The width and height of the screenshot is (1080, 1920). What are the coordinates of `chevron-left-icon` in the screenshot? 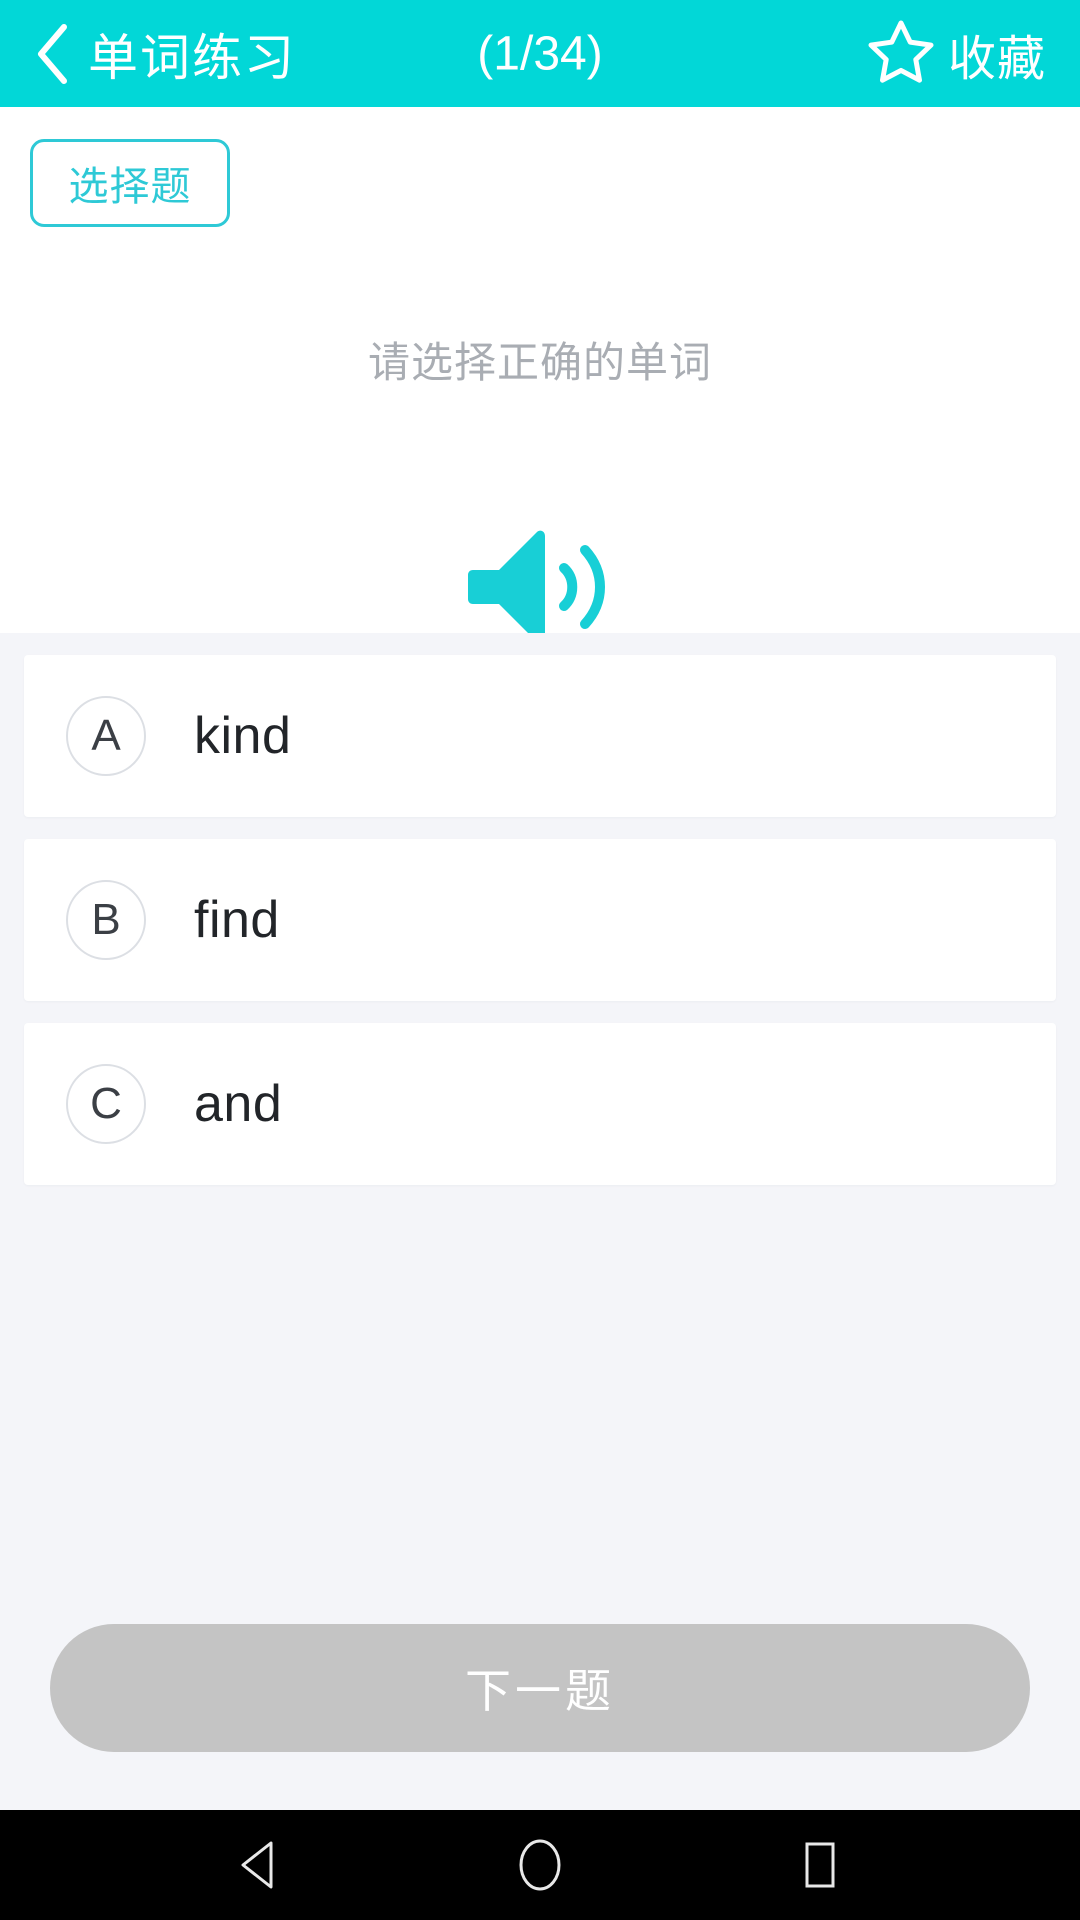 It's located at (53, 54).